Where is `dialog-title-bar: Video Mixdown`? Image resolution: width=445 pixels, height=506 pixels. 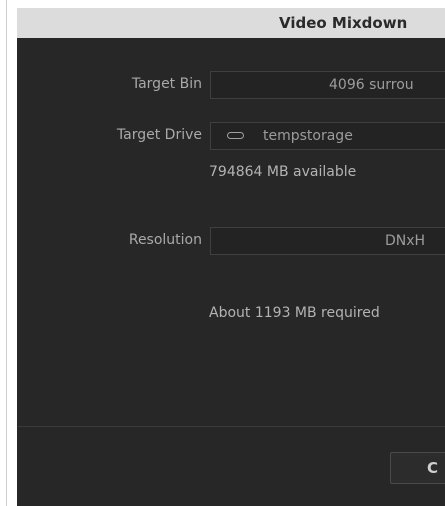
dialog-title-bar: Video Mixdown is located at coordinates (231, 23).